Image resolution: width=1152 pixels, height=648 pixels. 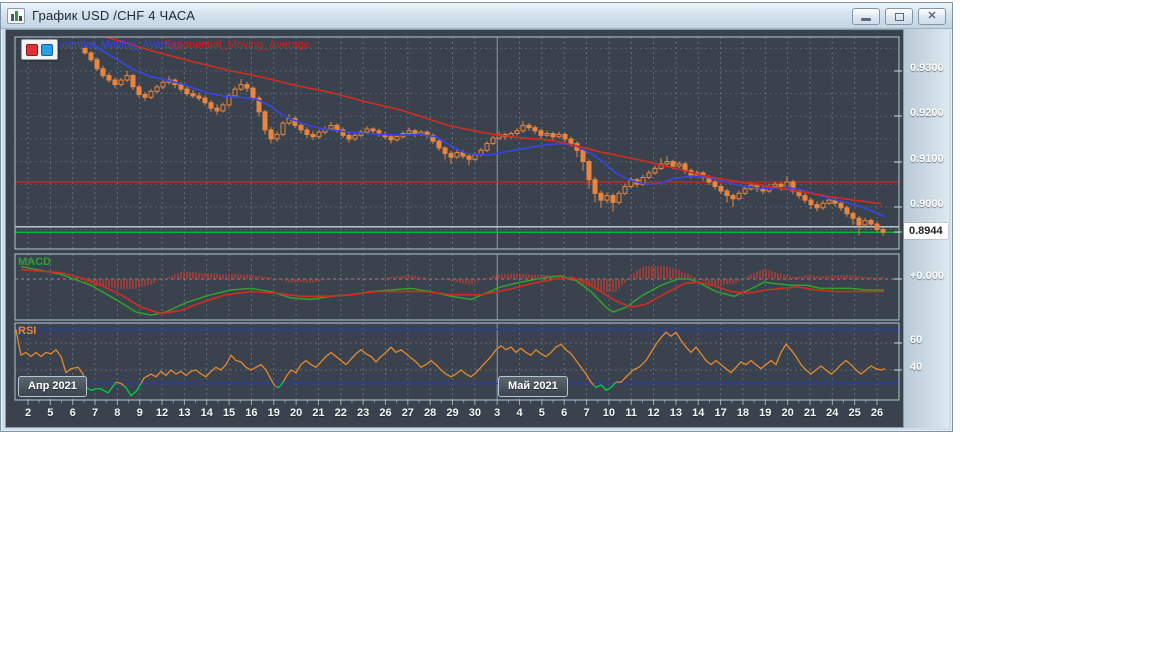 What do you see at coordinates (519, 413) in the screenshot?
I see `time-label: 4` at bounding box center [519, 413].